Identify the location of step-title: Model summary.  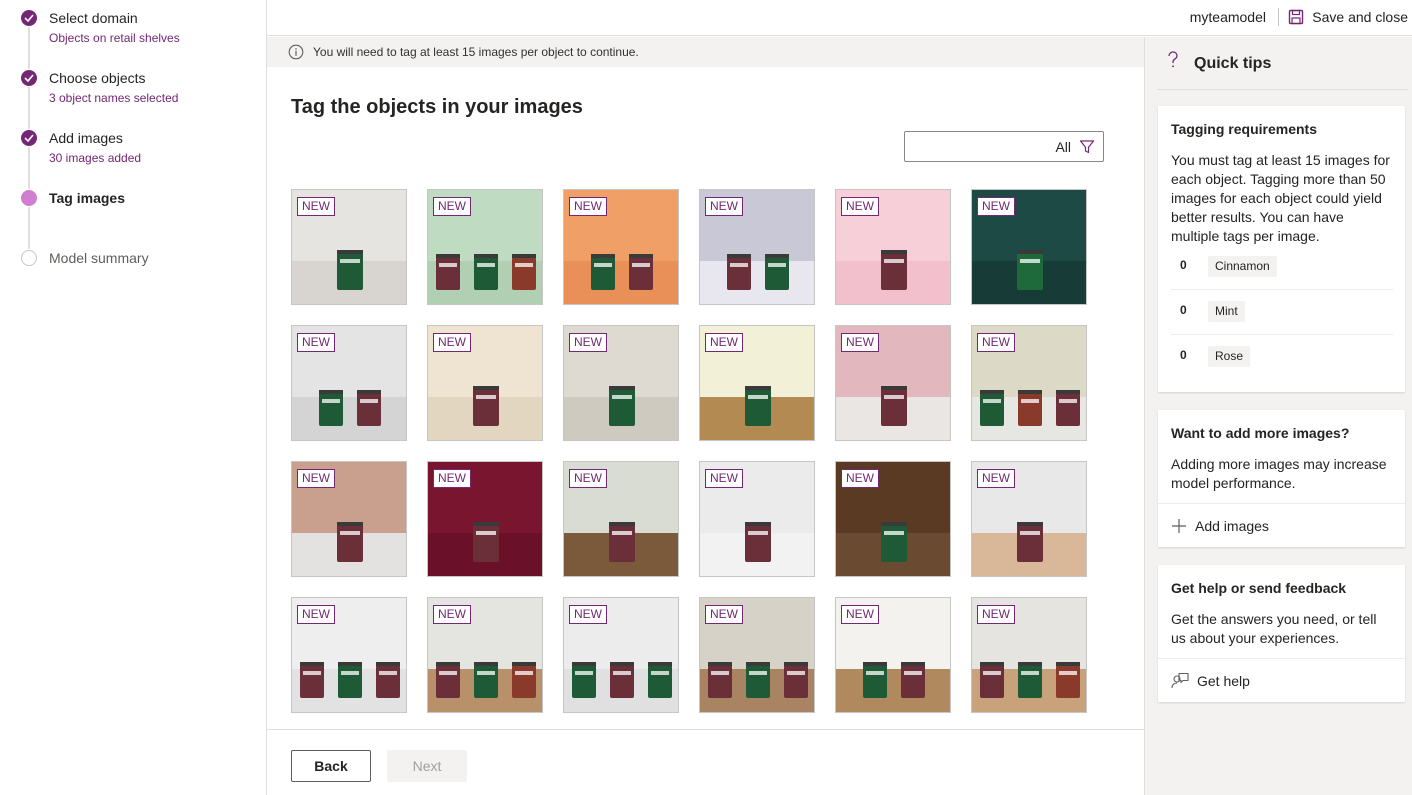
(99, 258).